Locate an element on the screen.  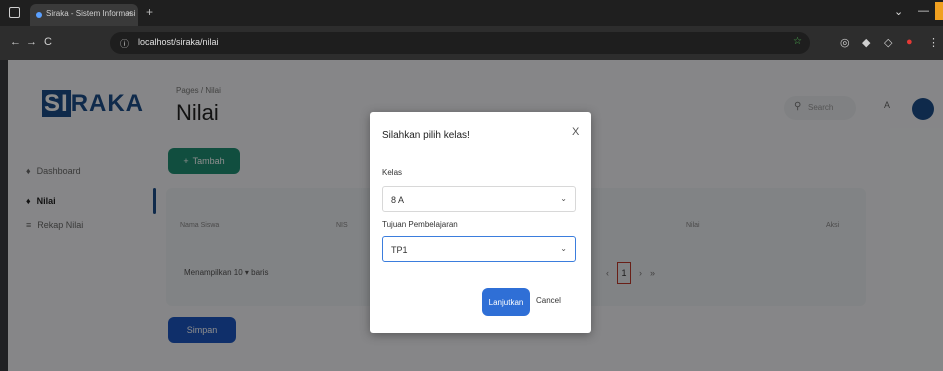
extension-icon: ◇ is located at coordinates (888, 42).